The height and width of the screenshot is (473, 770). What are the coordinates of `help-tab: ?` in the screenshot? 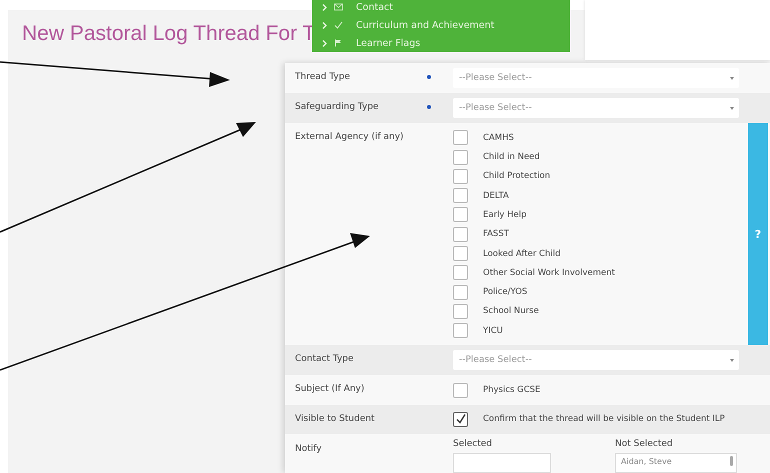 It's located at (758, 234).